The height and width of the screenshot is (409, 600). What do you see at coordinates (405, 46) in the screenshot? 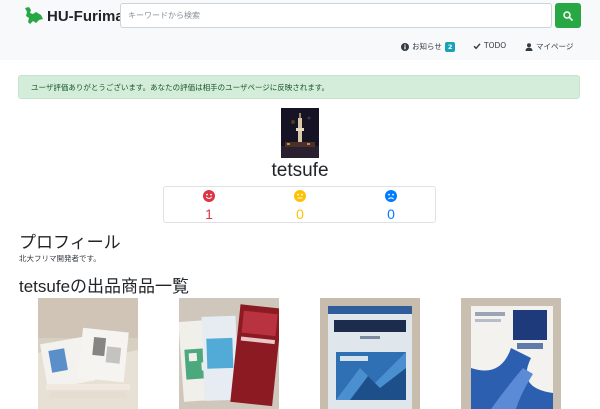
I see `info-icon` at bounding box center [405, 46].